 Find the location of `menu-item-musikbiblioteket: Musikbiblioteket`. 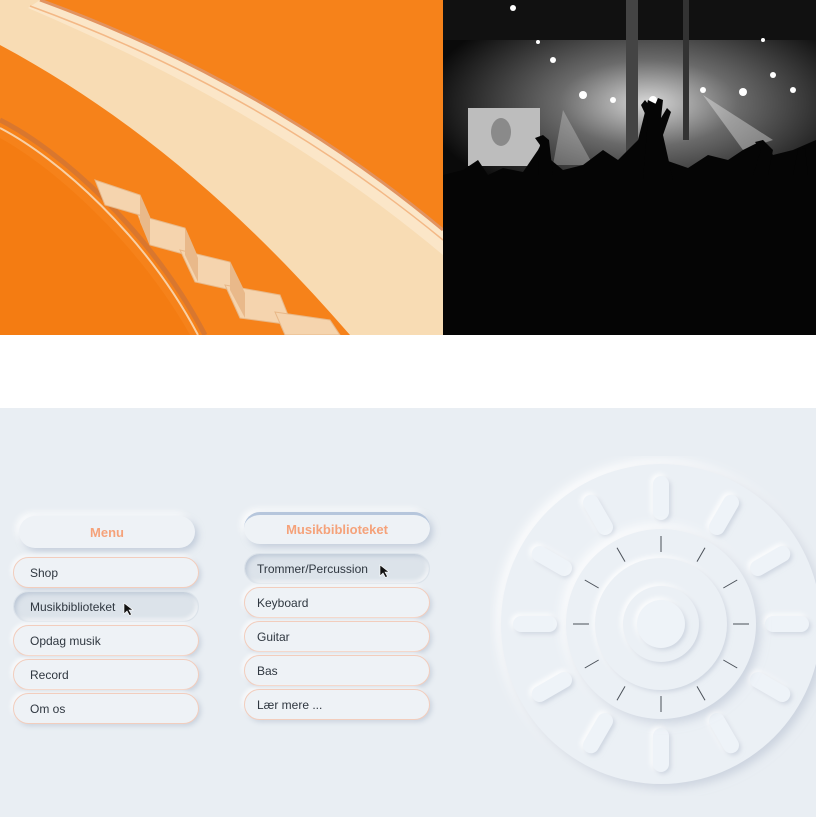

menu-item-musikbiblioteket: Musikbiblioteket is located at coordinates (106, 606).